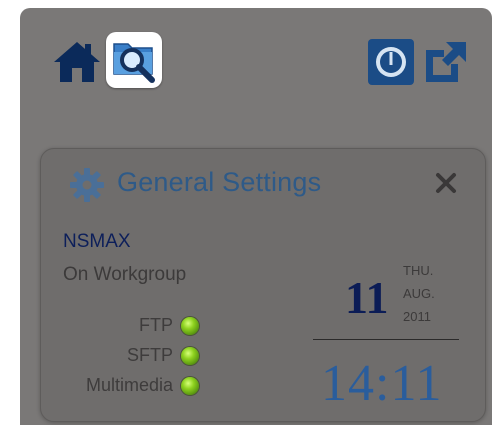 Image resolution: width=500 pixels, height=425 pixels. I want to click on folder-search-icon, so click(134, 63).